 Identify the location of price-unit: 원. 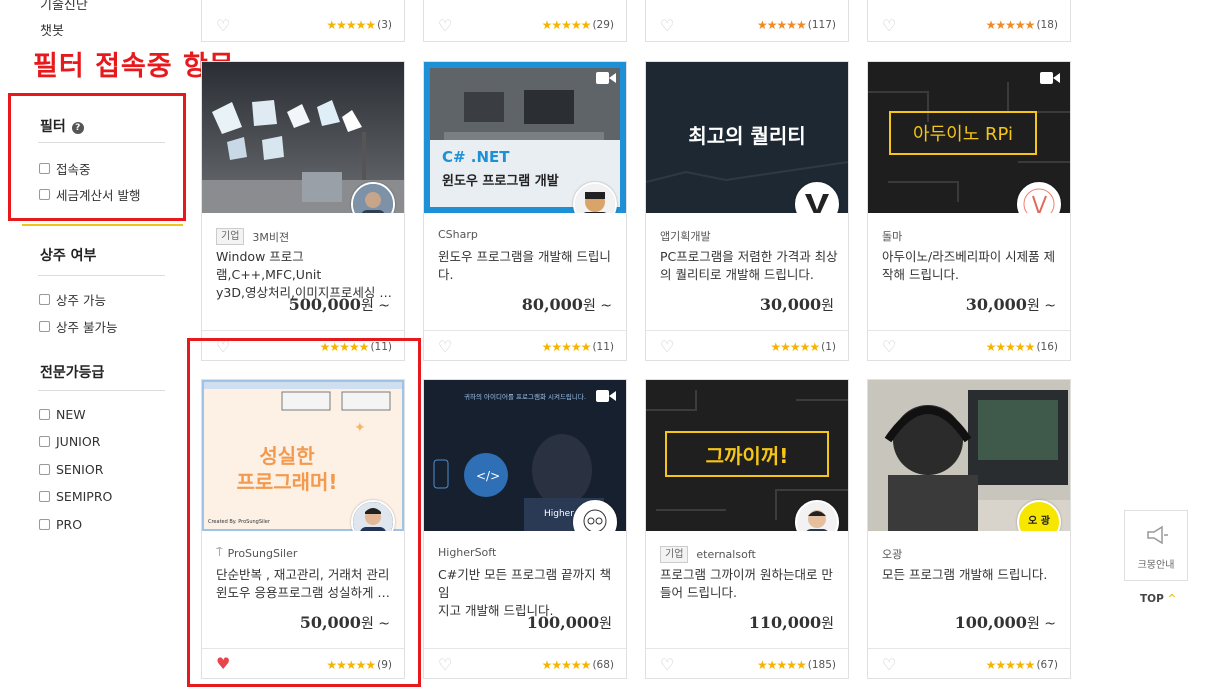
(827, 624).